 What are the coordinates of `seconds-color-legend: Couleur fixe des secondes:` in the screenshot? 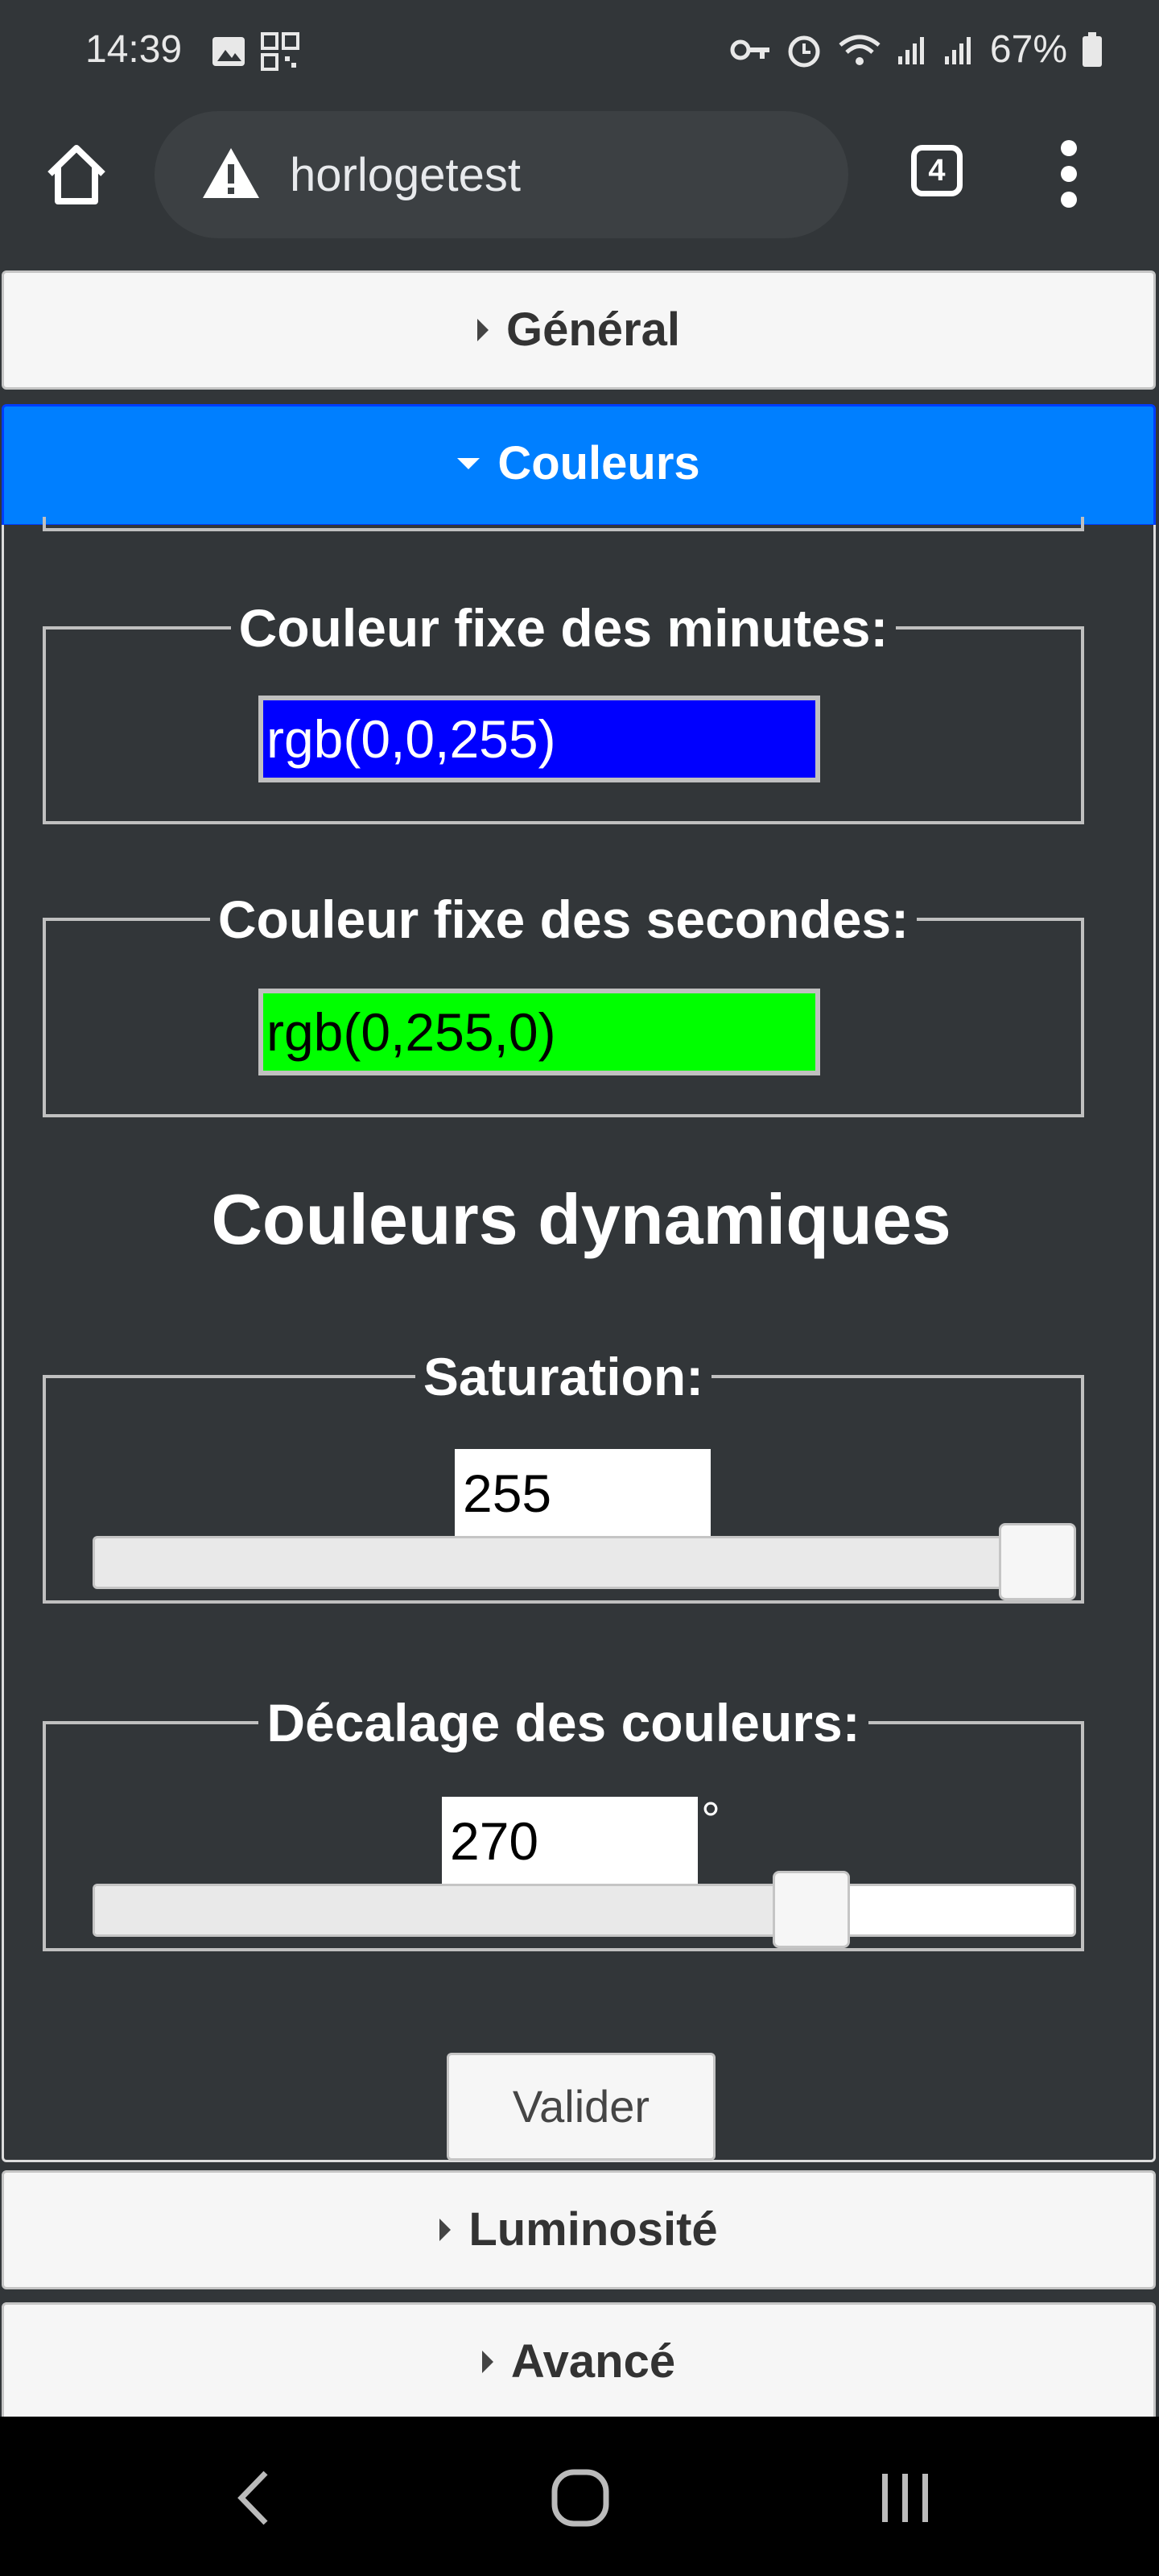 It's located at (563, 919).